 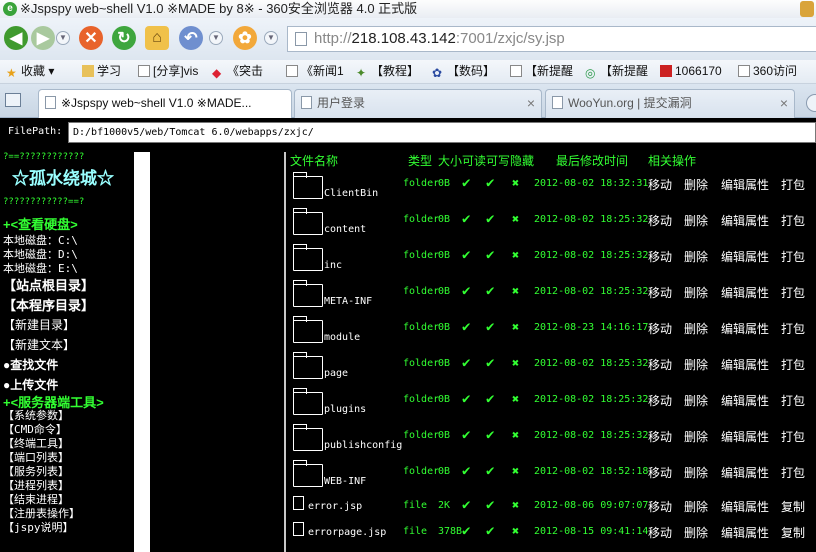 I want to click on new-file-link: 【新建文本】, so click(x=39, y=344).